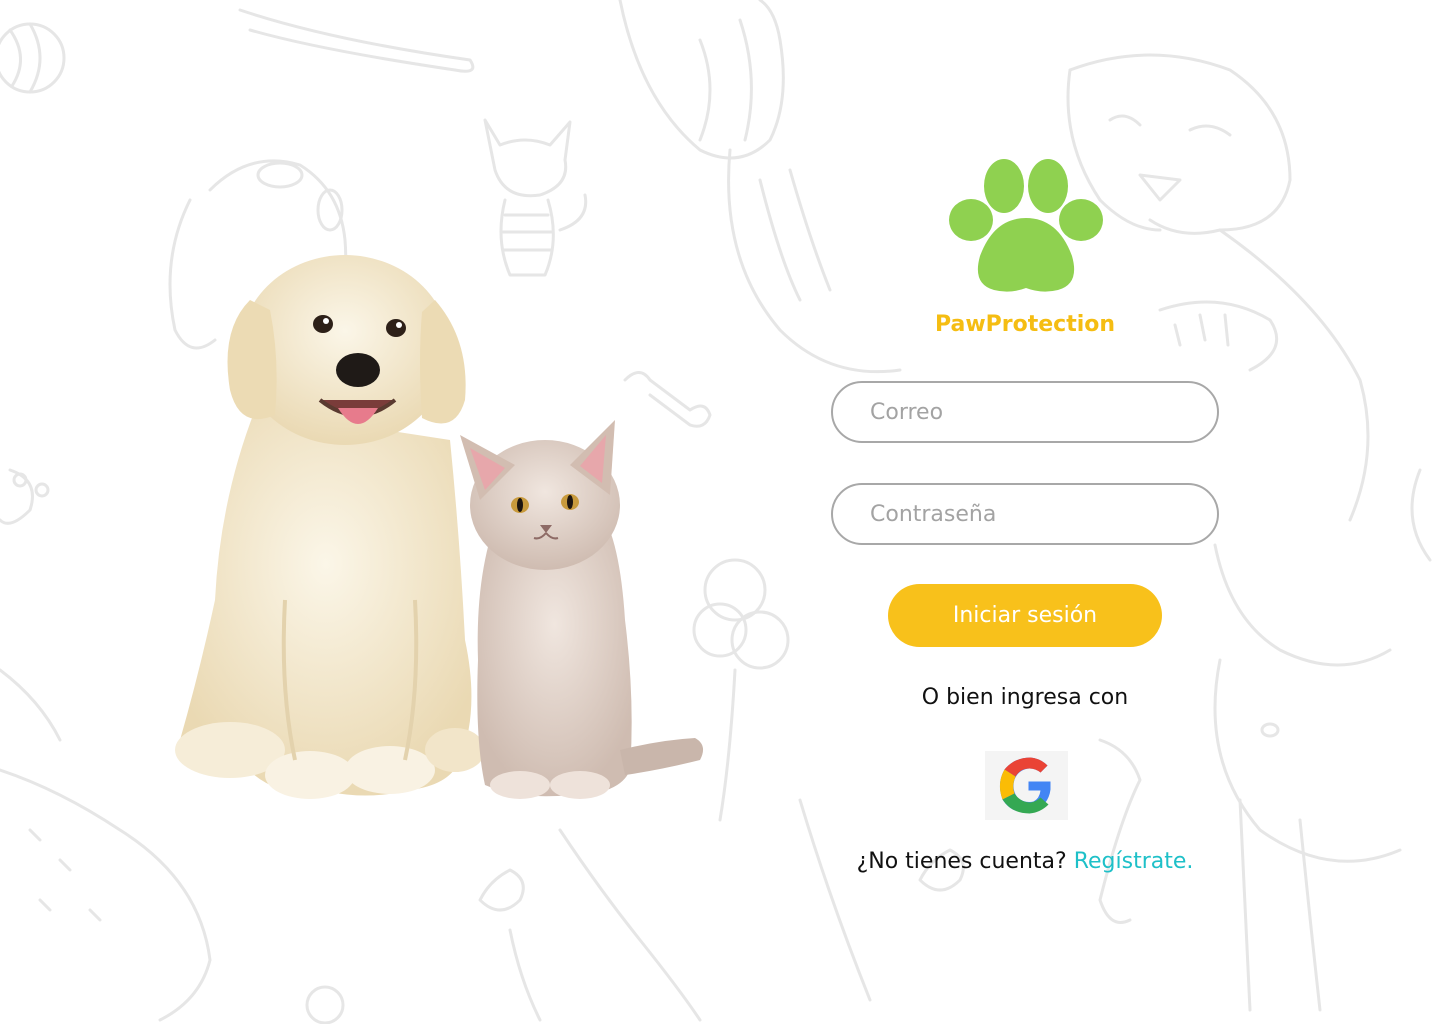 The width and height of the screenshot is (1440, 1024). I want to click on paw-print-icon, so click(1026, 225).